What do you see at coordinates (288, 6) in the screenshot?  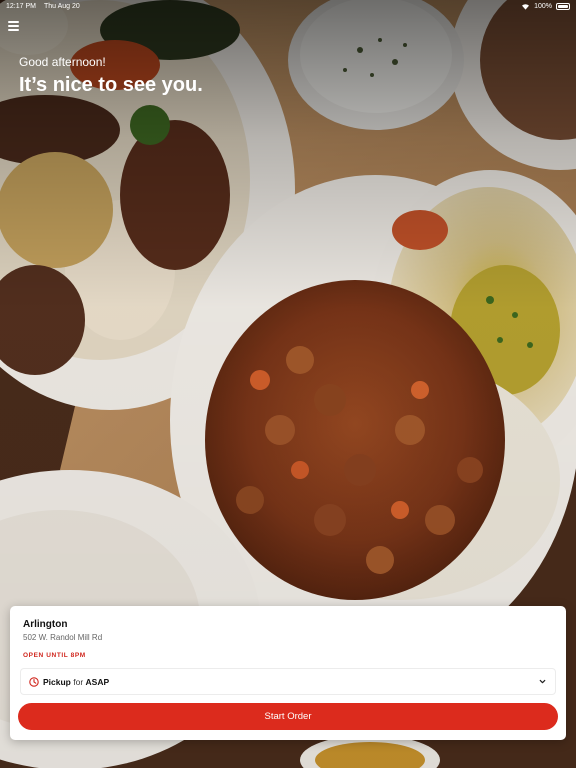 I see `status-bar: 12:17 PM Thu Aug 20 100%` at bounding box center [288, 6].